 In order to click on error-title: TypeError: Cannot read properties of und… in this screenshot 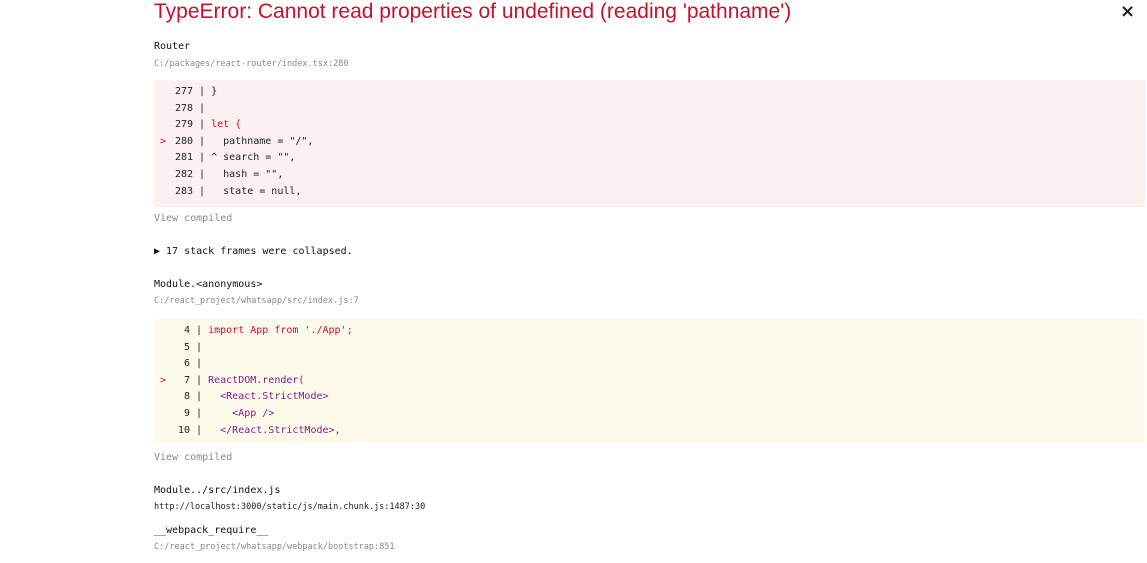, I will do `click(473, 11)`.